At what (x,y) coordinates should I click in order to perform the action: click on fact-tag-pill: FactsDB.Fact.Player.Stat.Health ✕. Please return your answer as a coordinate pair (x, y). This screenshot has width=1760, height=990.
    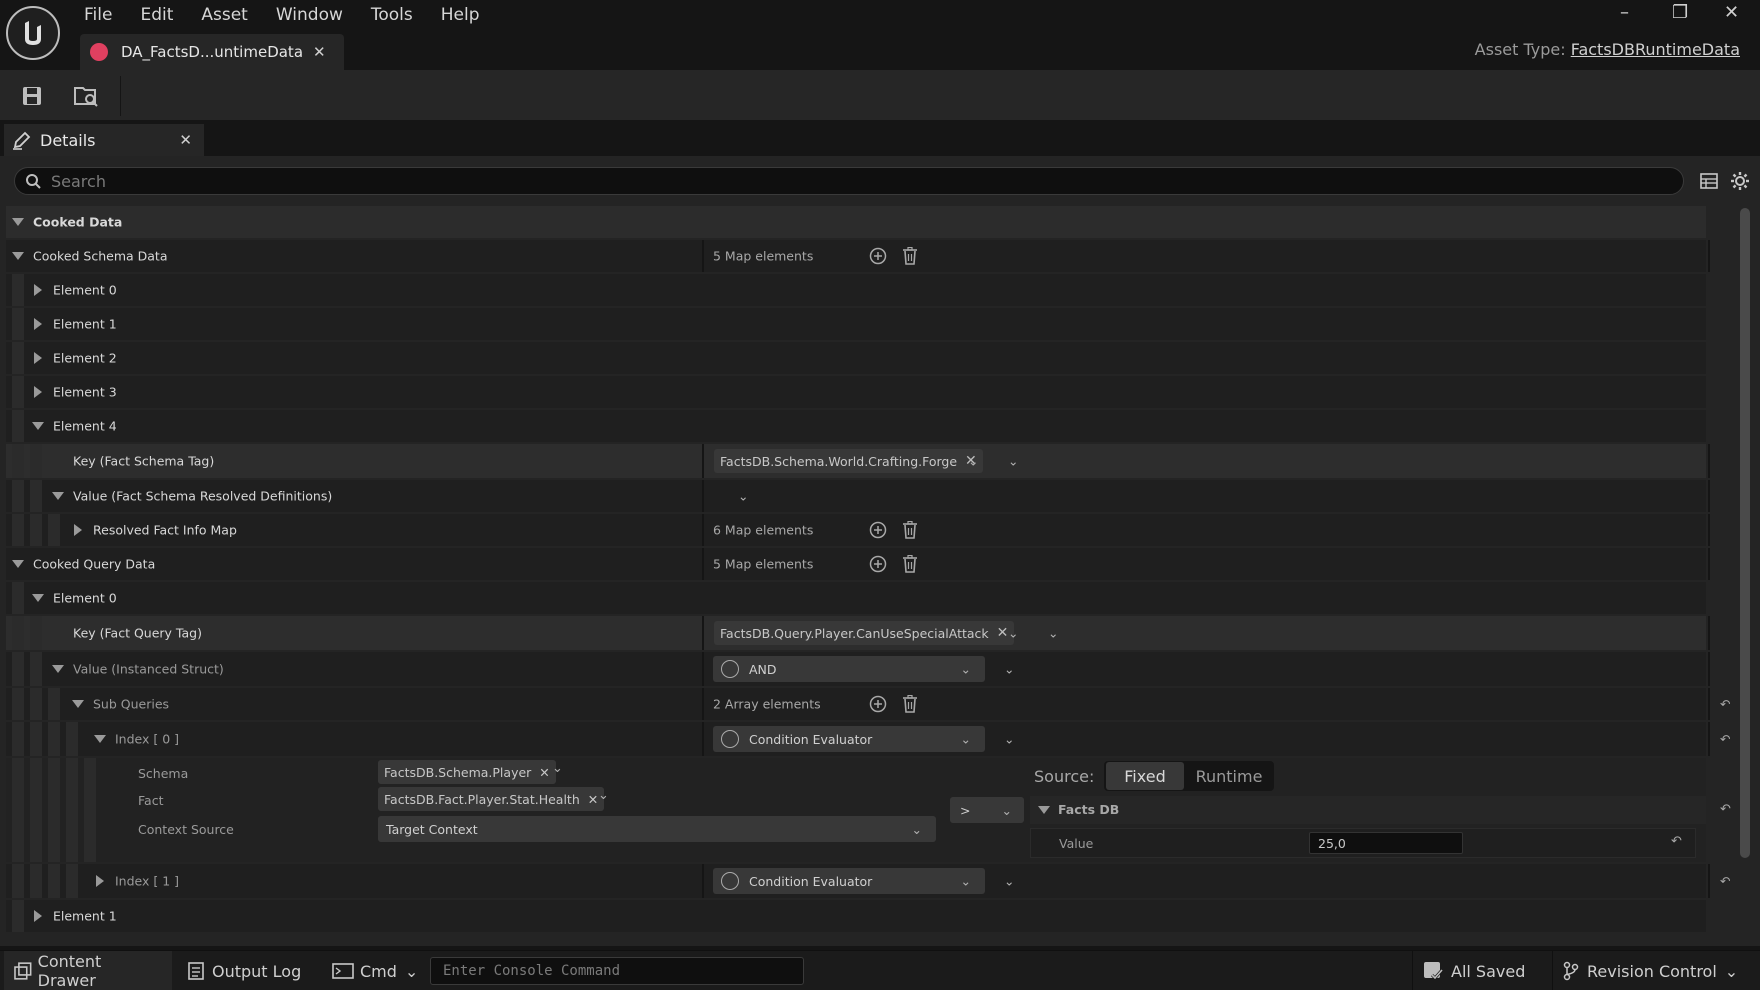
    Looking at the image, I should click on (491, 799).